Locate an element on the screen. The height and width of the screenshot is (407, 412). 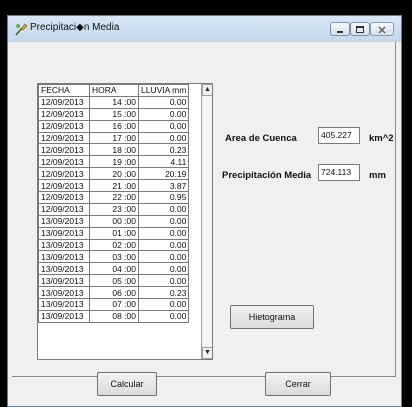
cell-hora: 19 :00 is located at coordinates (114, 162).